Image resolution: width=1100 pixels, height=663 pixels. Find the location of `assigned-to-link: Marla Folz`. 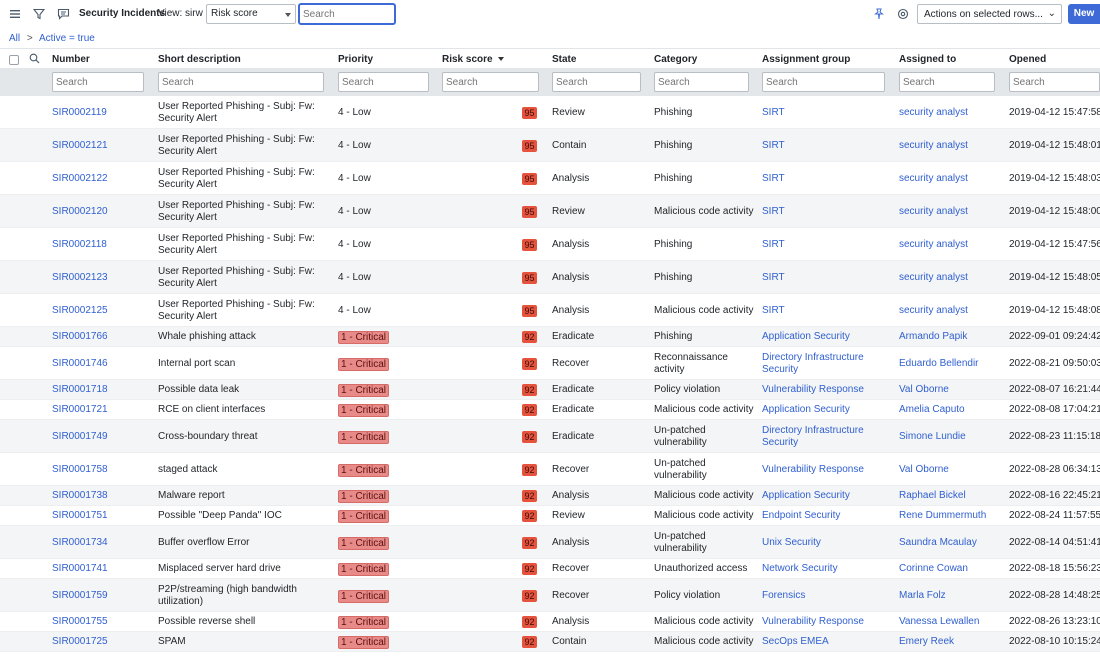

assigned-to-link: Marla Folz is located at coordinates (922, 596).